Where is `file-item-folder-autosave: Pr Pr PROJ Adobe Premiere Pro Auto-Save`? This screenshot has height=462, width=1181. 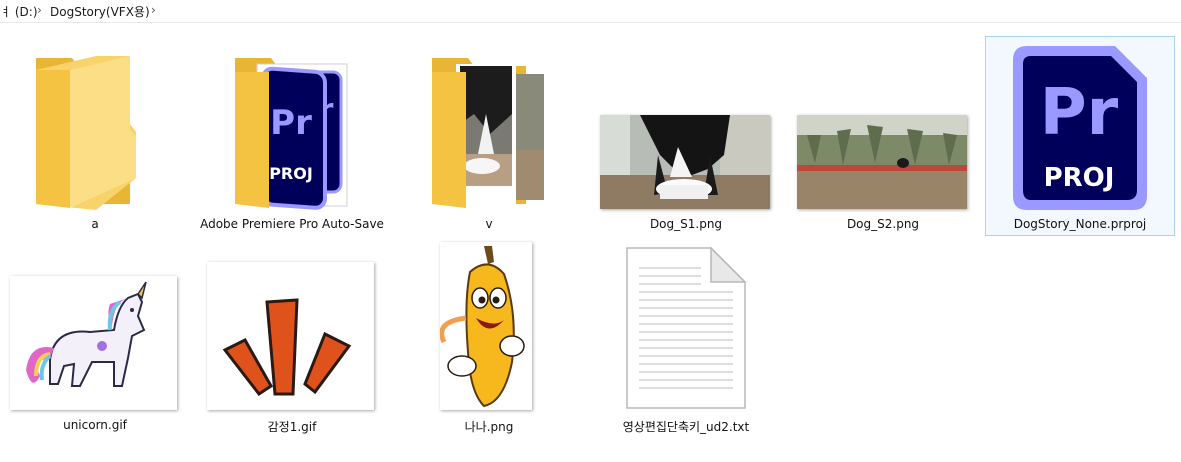 file-item-folder-autosave: Pr Pr PROJ Adobe Premiere Pro Auto-Save is located at coordinates (292, 136).